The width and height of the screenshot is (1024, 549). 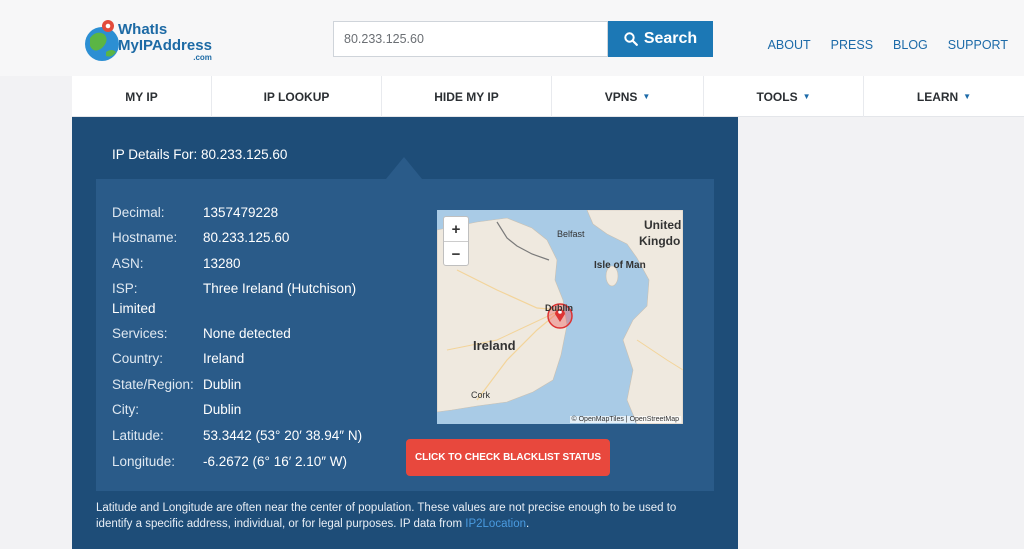 What do you see at coordinates (978, 45) in the screenshot?
I see `support-link: SUPPORT` at bounding box center [978, 45].